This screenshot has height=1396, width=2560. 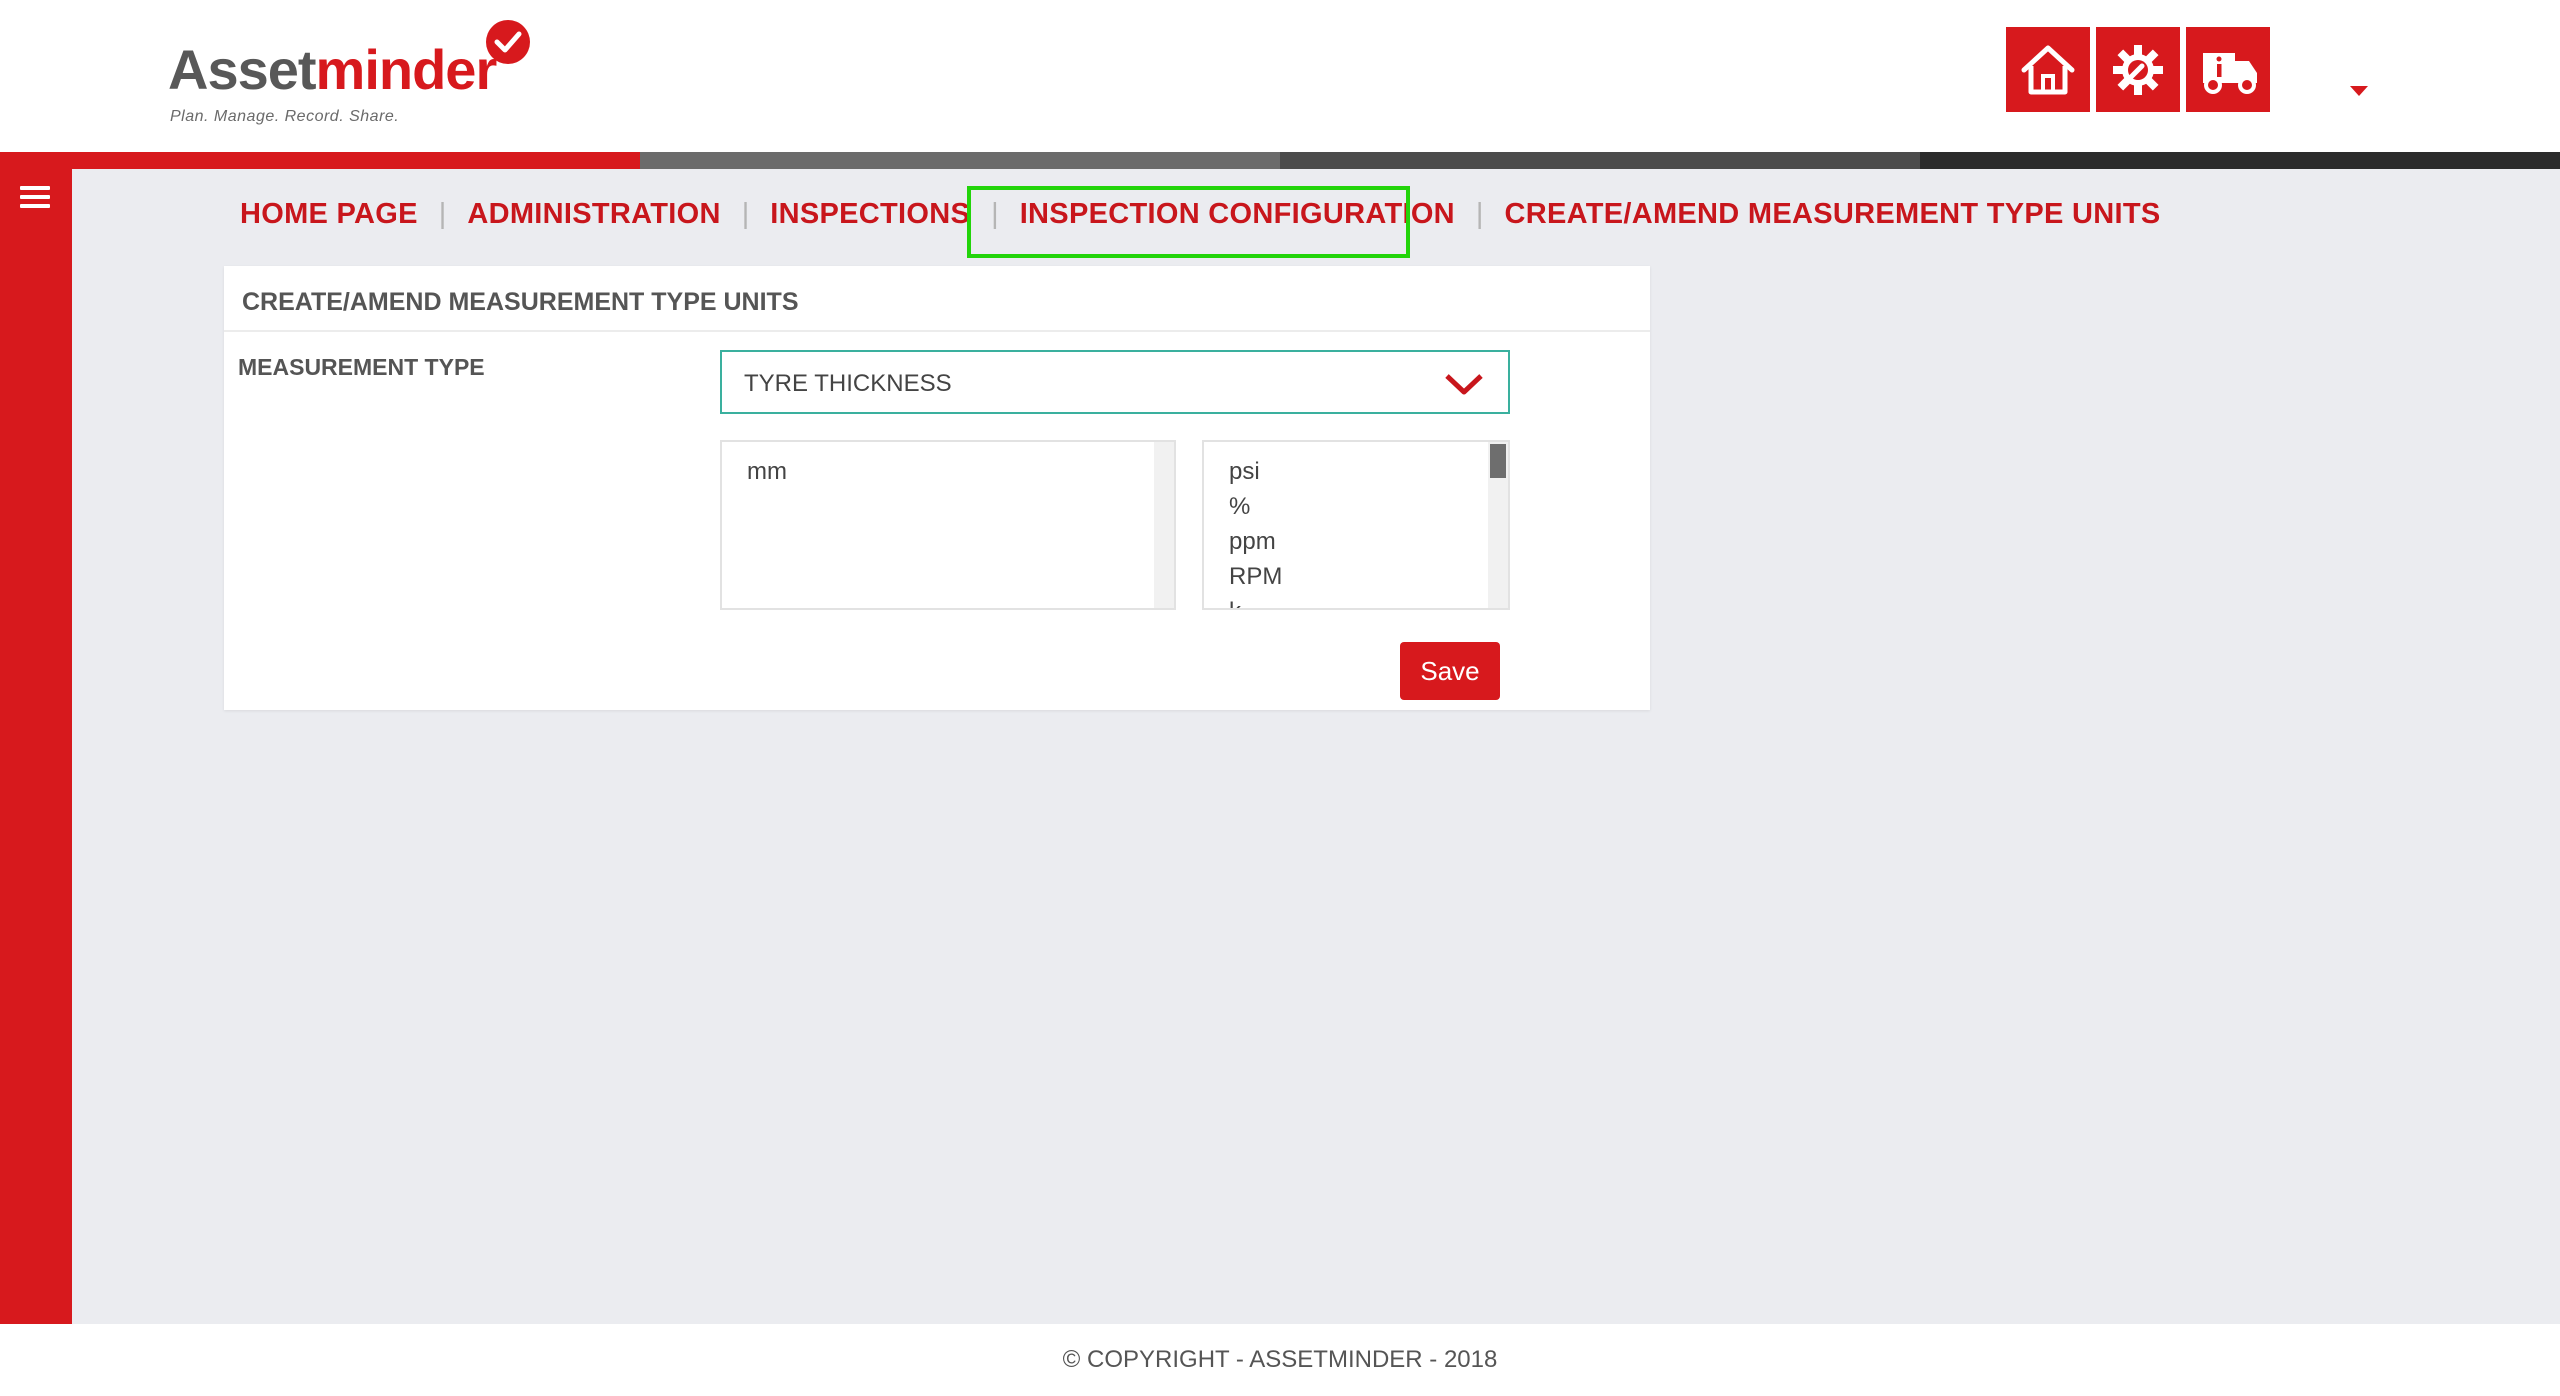 What do you see at coordinates (2359, 91) in the screenshot?
I see `user-menu-caret-icon` at bounding box center [2359, 91].